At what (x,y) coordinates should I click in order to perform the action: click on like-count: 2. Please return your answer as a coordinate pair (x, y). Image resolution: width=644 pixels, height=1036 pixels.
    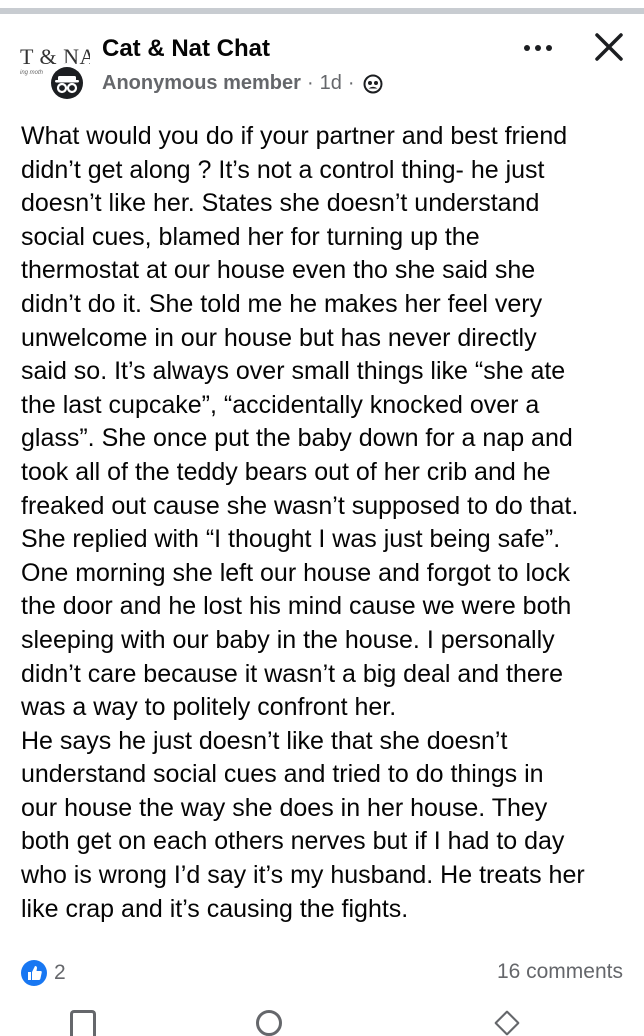
    Looking at the image, I should click on (60, 972).